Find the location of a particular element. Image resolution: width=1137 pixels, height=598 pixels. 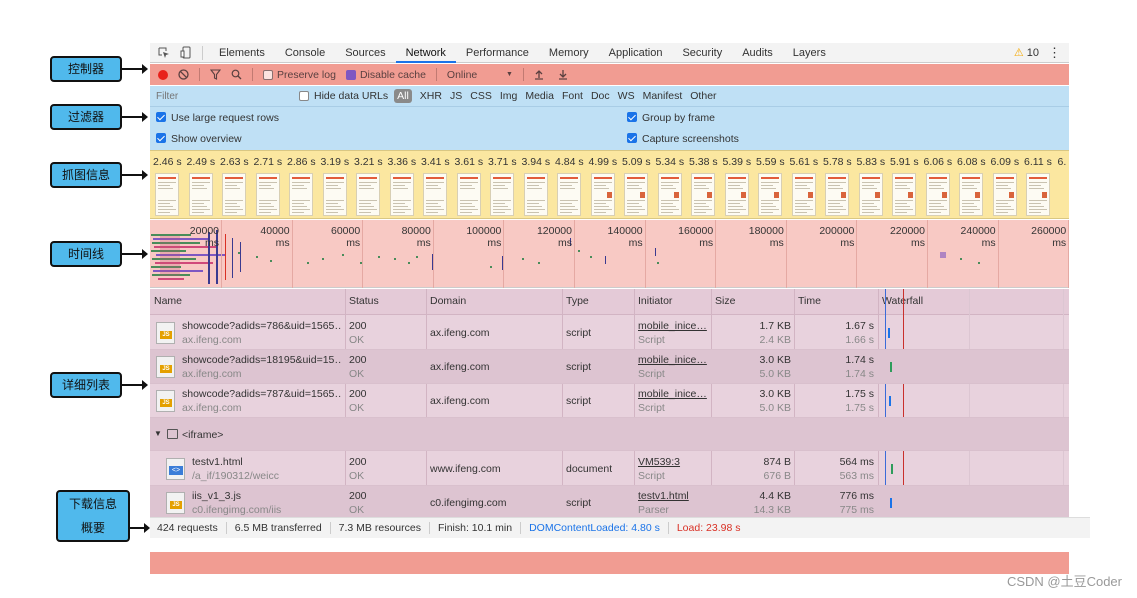

hide-data-urls-box is located at coordinates (304, 96).